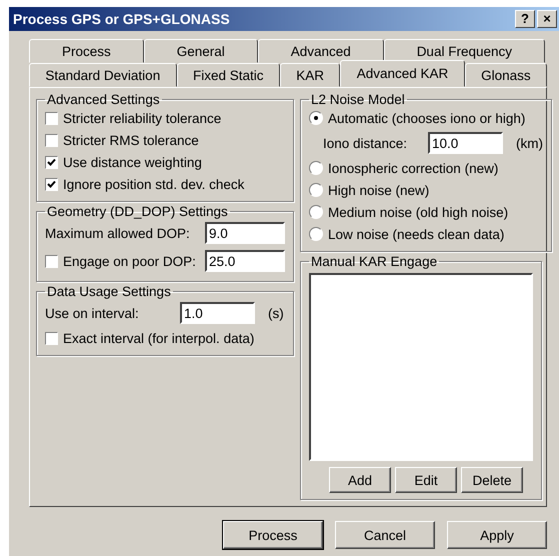 This screenshot has width=559, height=556. I want to click on tab: General, so click(201, 51).